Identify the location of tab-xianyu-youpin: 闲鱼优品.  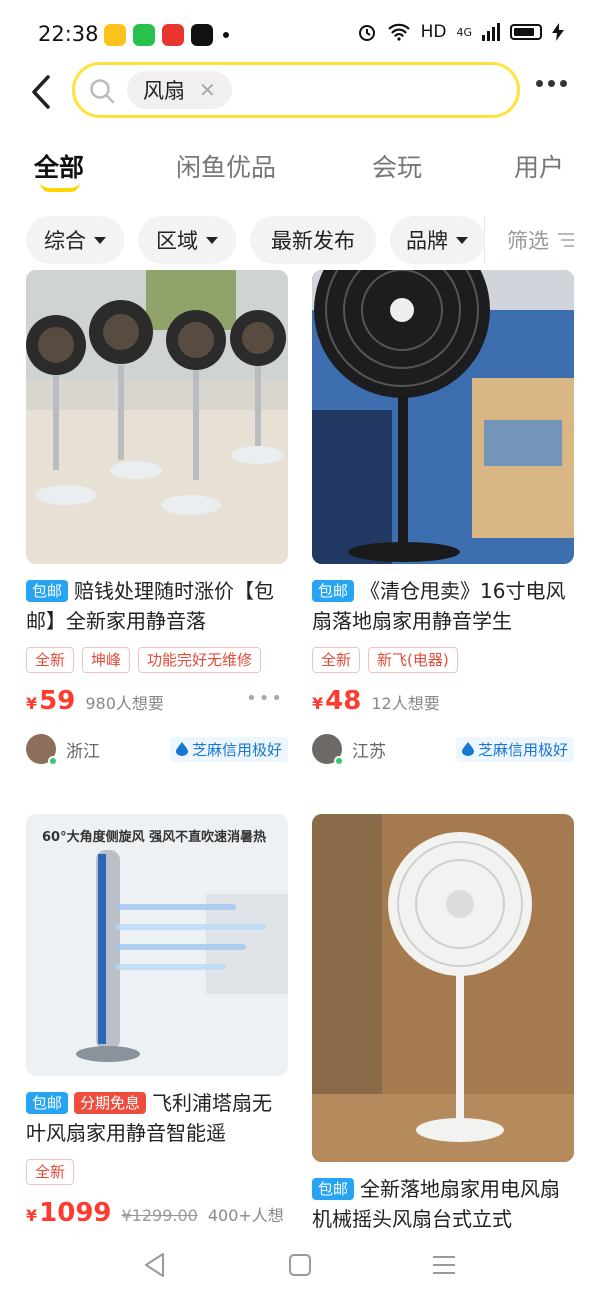
(226, 166).